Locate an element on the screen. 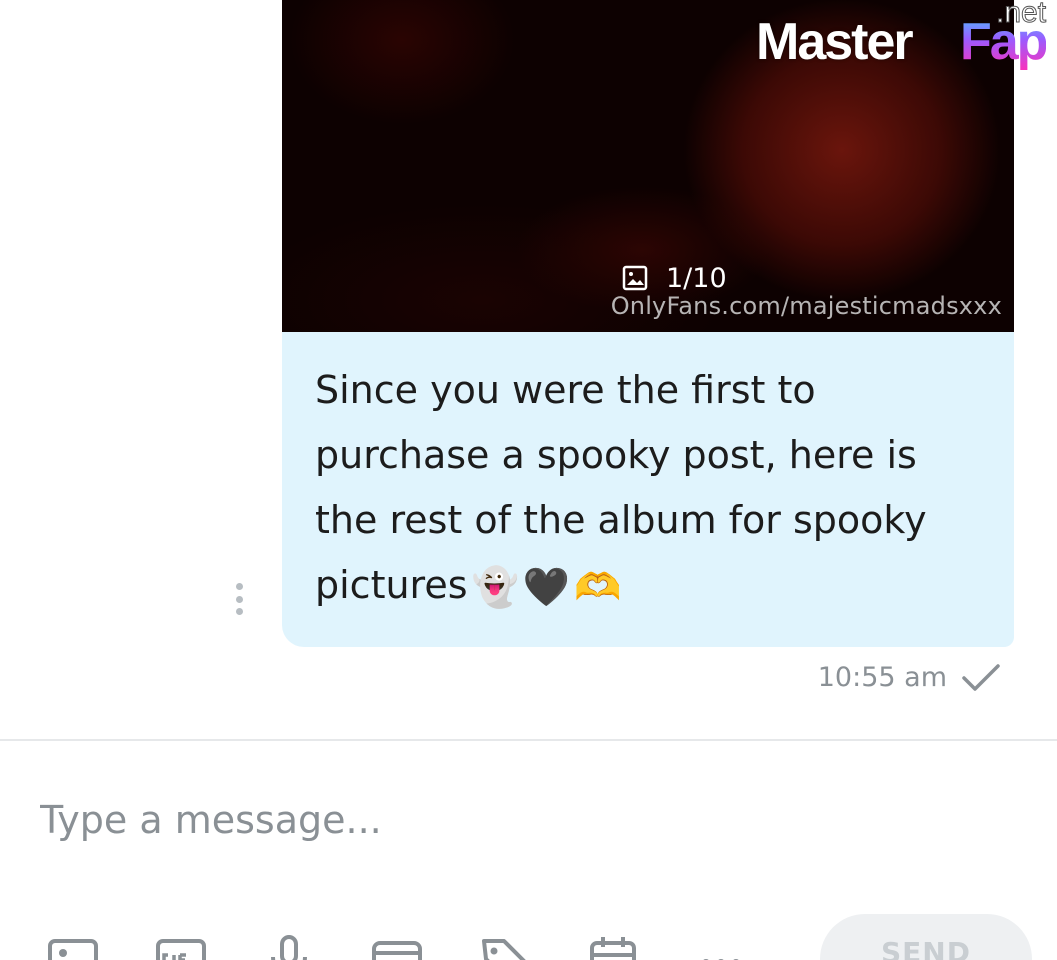 This screenshot has height=960, width=1057. gif-icon is located at coordinates (181, 946).